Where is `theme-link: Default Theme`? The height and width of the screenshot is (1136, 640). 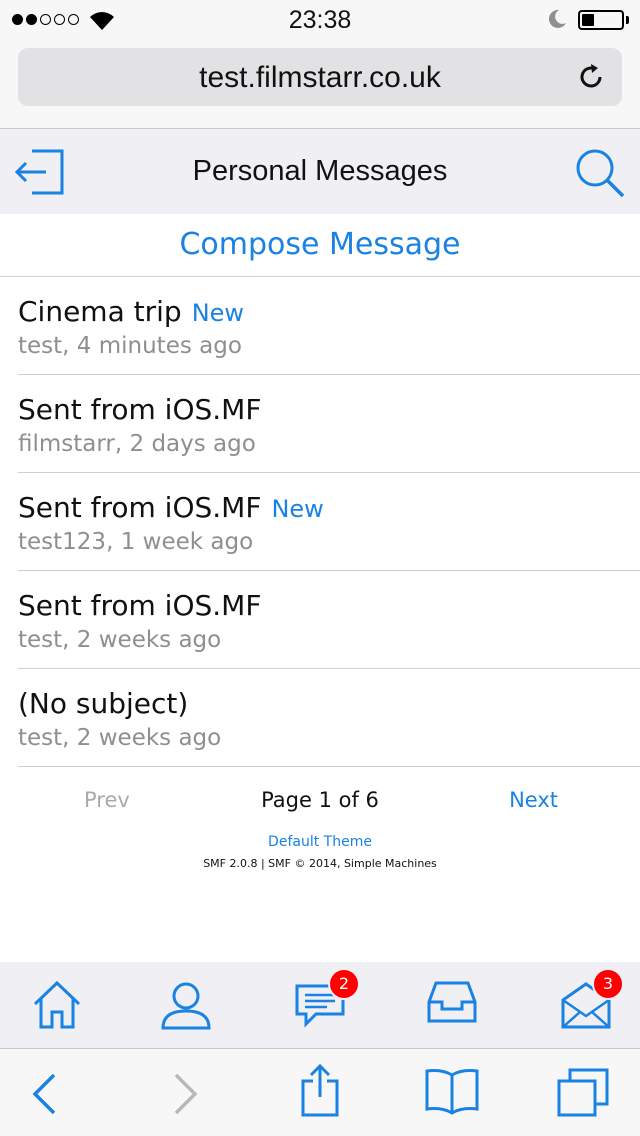 theme-link: Default Theme is located at coordinates (320, 842).